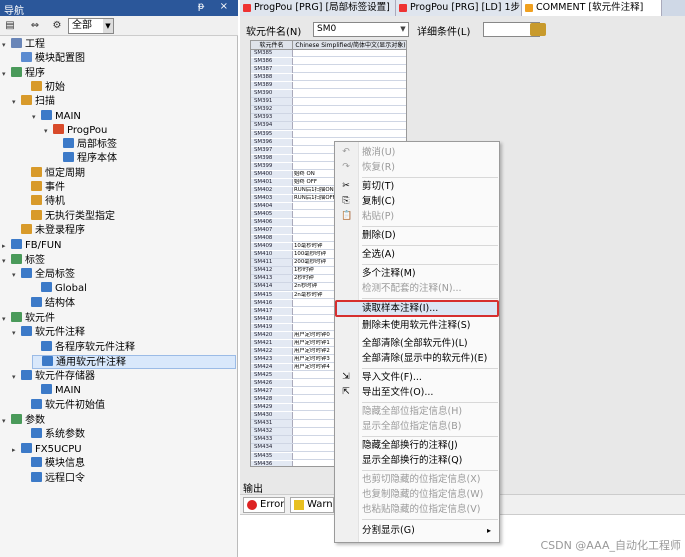 Image resolution: width=685 pixels, height=557 pixels. Describe the element at coordinates (10, 26) in the screenshot. I see `collapse-all-icon: ▤` at that location.